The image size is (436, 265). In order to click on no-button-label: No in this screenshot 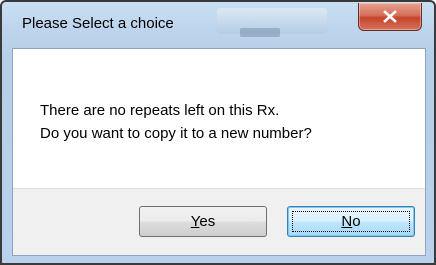, I will do `click(350, 221)`.